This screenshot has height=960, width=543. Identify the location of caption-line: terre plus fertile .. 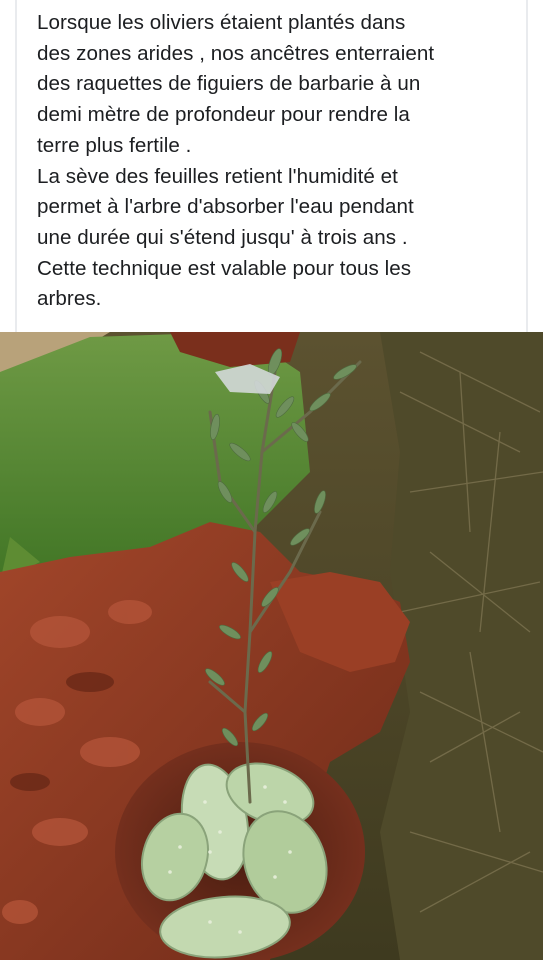
(114, 145).